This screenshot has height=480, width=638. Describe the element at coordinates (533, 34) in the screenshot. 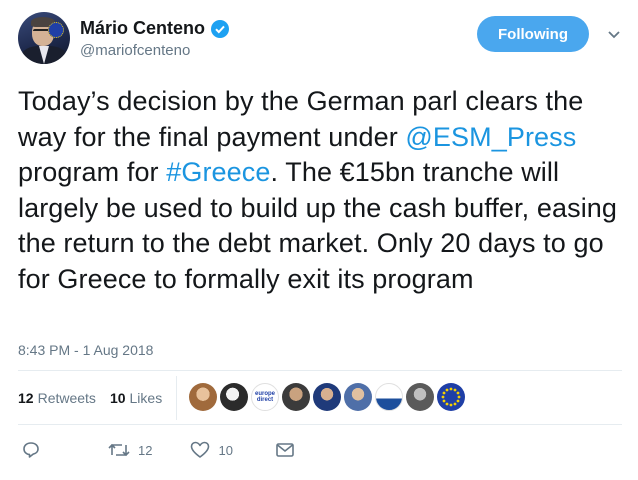

I see `following-button: Following` at that location.